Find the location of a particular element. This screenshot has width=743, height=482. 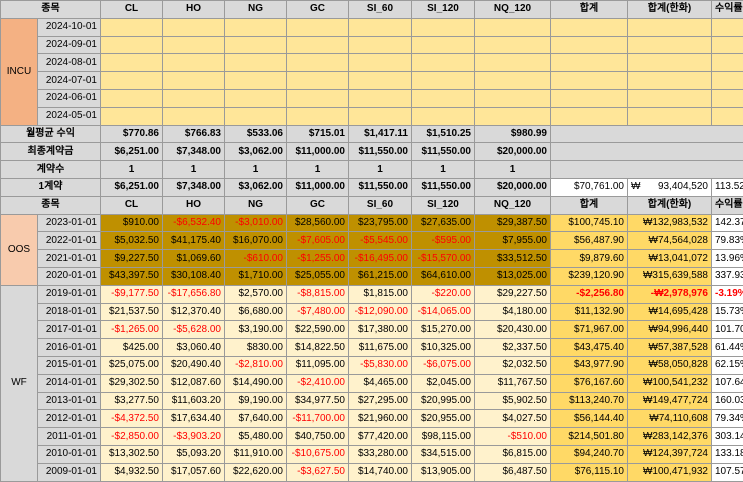

value-cell: $29,387.50 is located at coordinates (513, 223).